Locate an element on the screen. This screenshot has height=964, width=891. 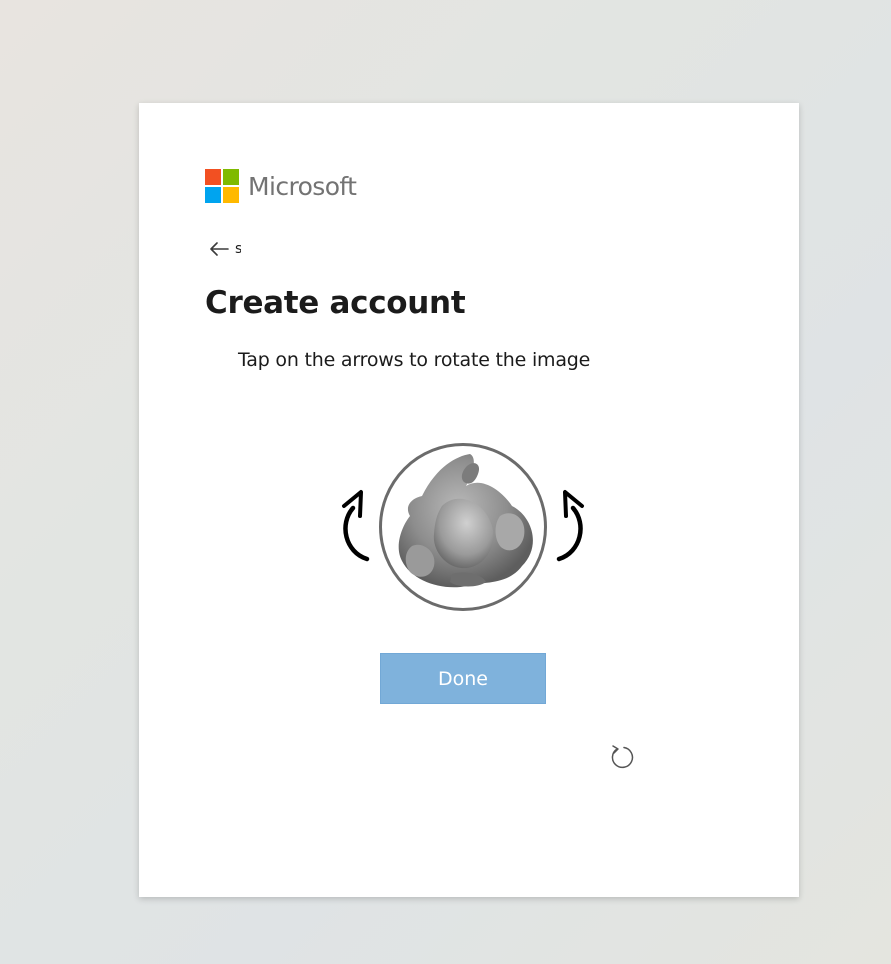
microsoft-logo: Microsoft is located at coordinates (281, 186).